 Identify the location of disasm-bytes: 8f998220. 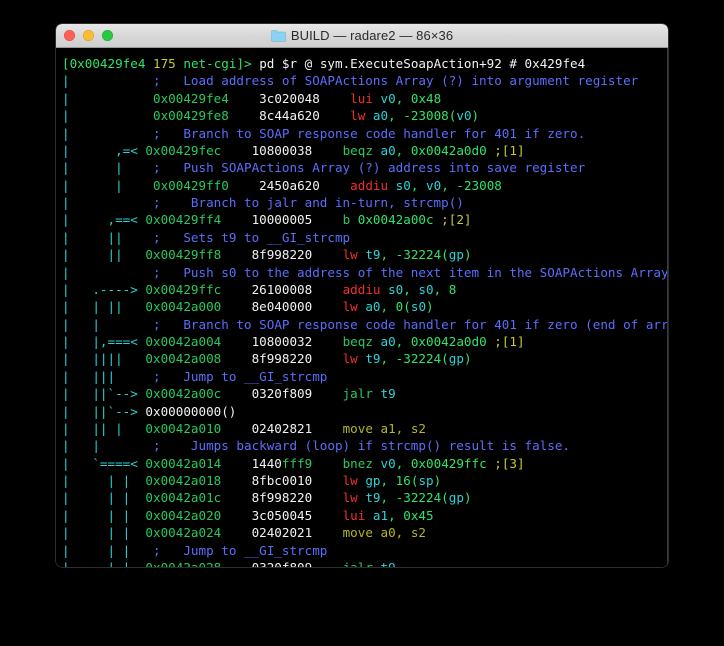
(282, 359).